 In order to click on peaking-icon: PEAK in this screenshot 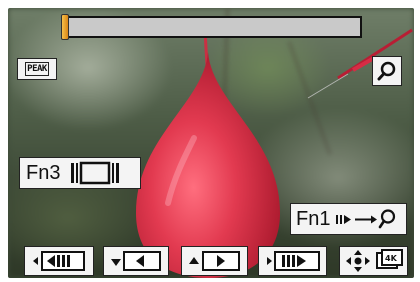, I will do `click(37, 69)`.